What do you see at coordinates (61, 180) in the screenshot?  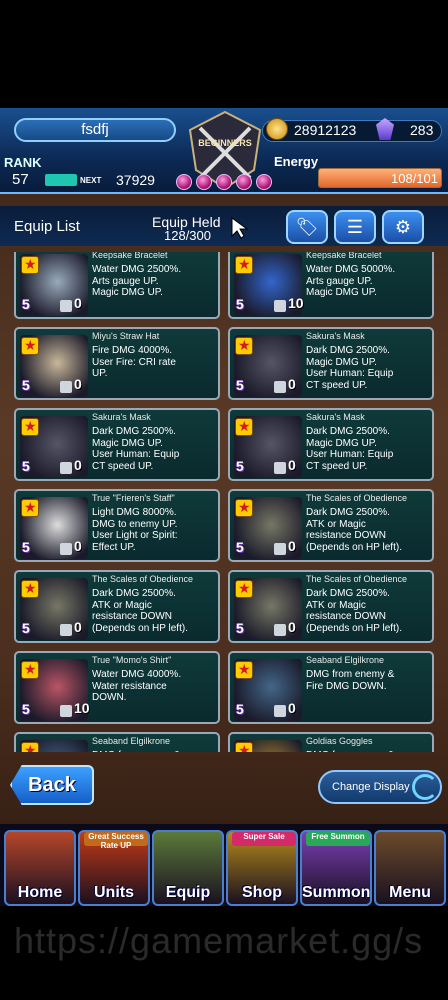 I see `exp-bar` at bounding box center [61, 180].